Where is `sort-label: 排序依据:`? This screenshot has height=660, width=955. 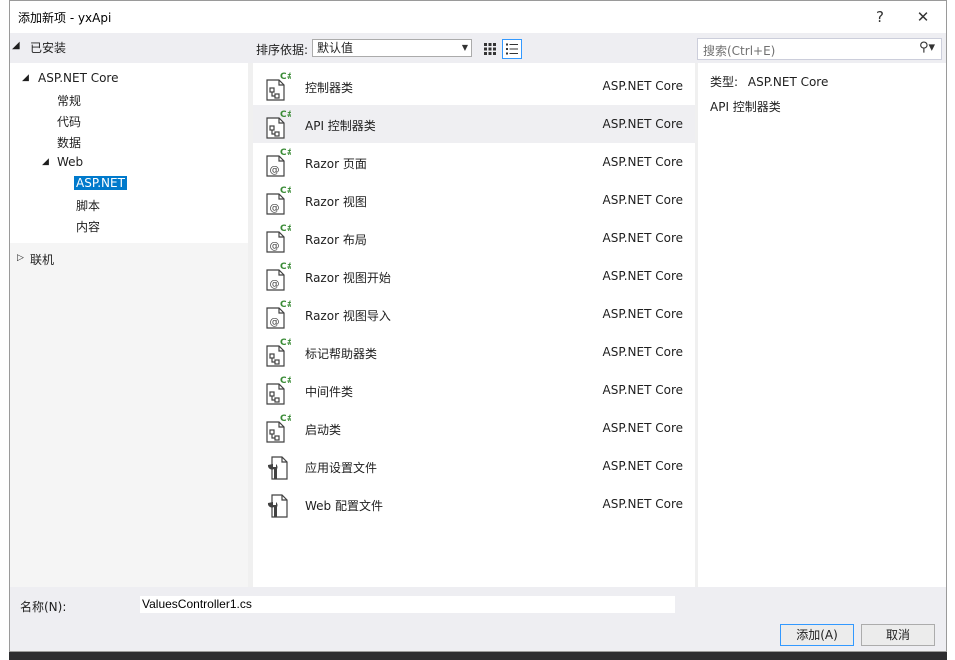 sort-label: 排序依据: is located at coordinates (282, 50).